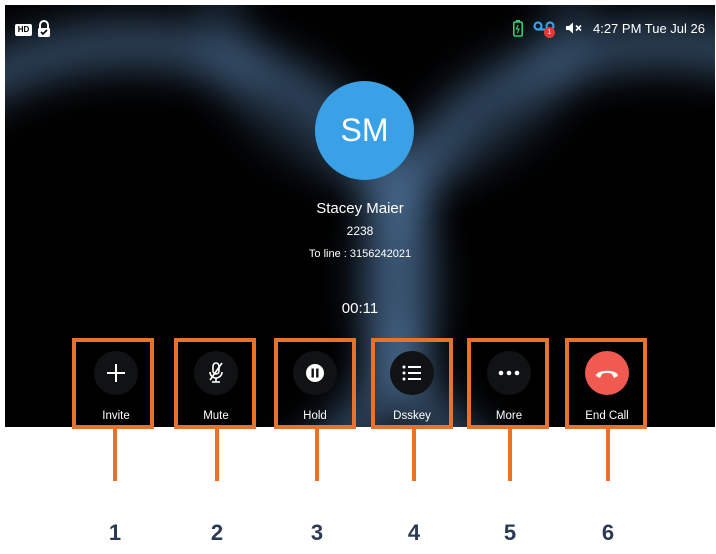  I want to click on callout-number-6: 6, so click(608, 532).